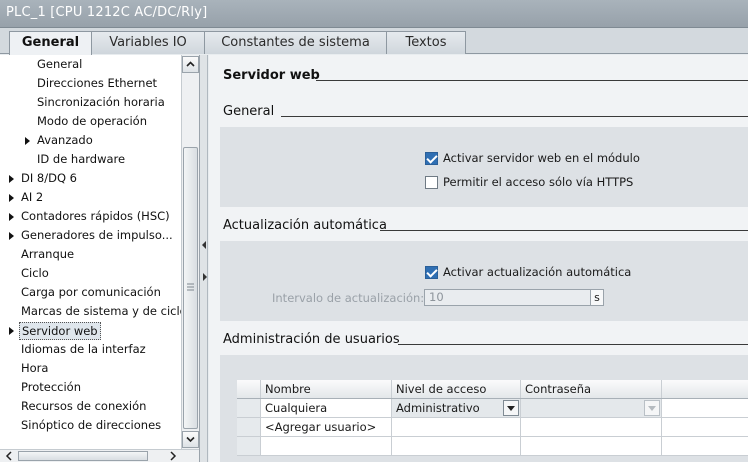  Describe the element at coordinates (101, 311) in the screenshot. I see `nav-item-label: Marcas de sistema y de ciclo` at that location.